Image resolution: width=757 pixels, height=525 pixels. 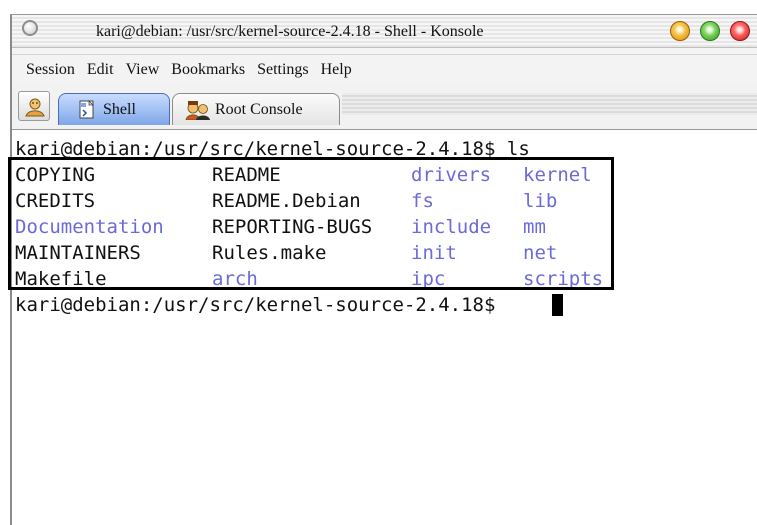 What do you see at coordinates (422, 201) in the screenshot?
I see `ls-entry: fs` at bounding box center [422, 201].